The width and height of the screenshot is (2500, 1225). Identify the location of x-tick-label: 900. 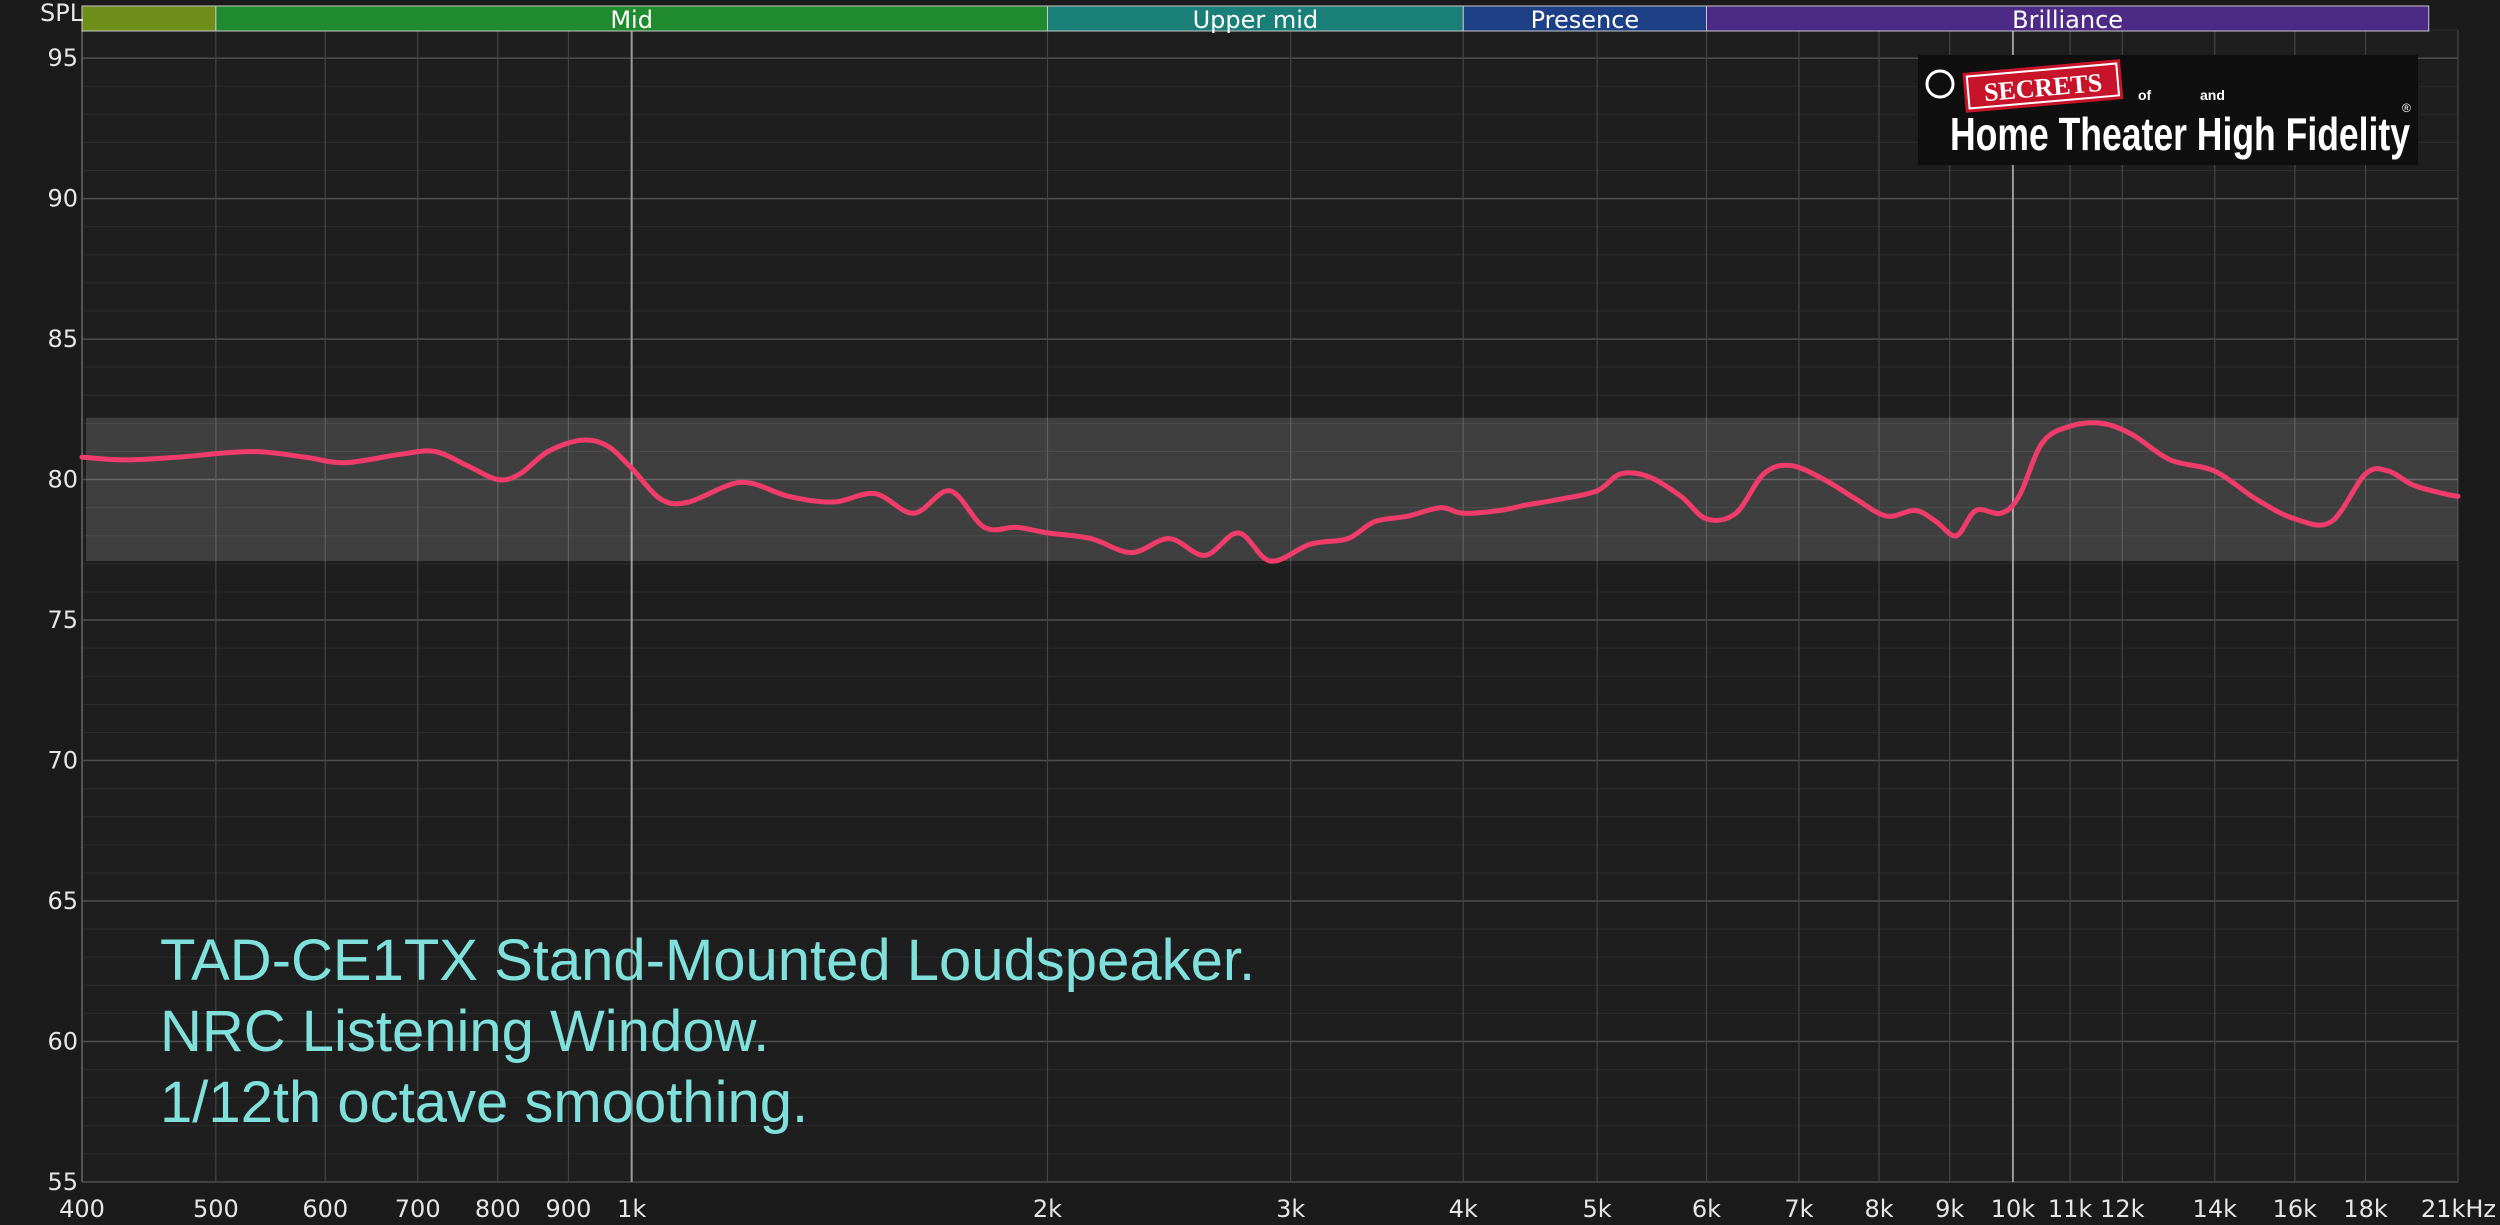
(569, 1209).